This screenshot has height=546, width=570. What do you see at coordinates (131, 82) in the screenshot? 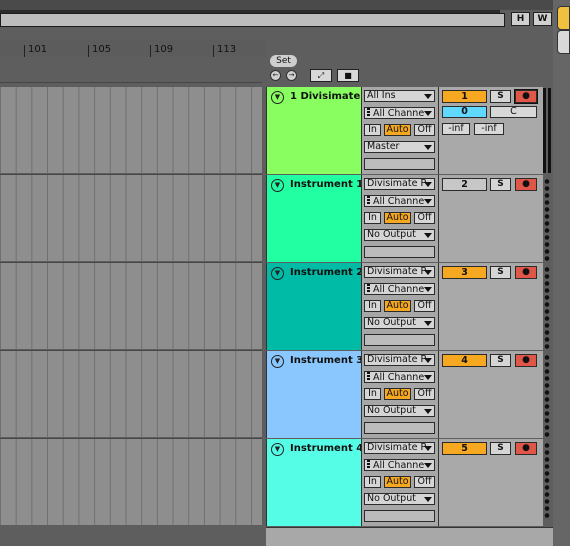
I see `lane-divider` at bounding box center [131, 82].